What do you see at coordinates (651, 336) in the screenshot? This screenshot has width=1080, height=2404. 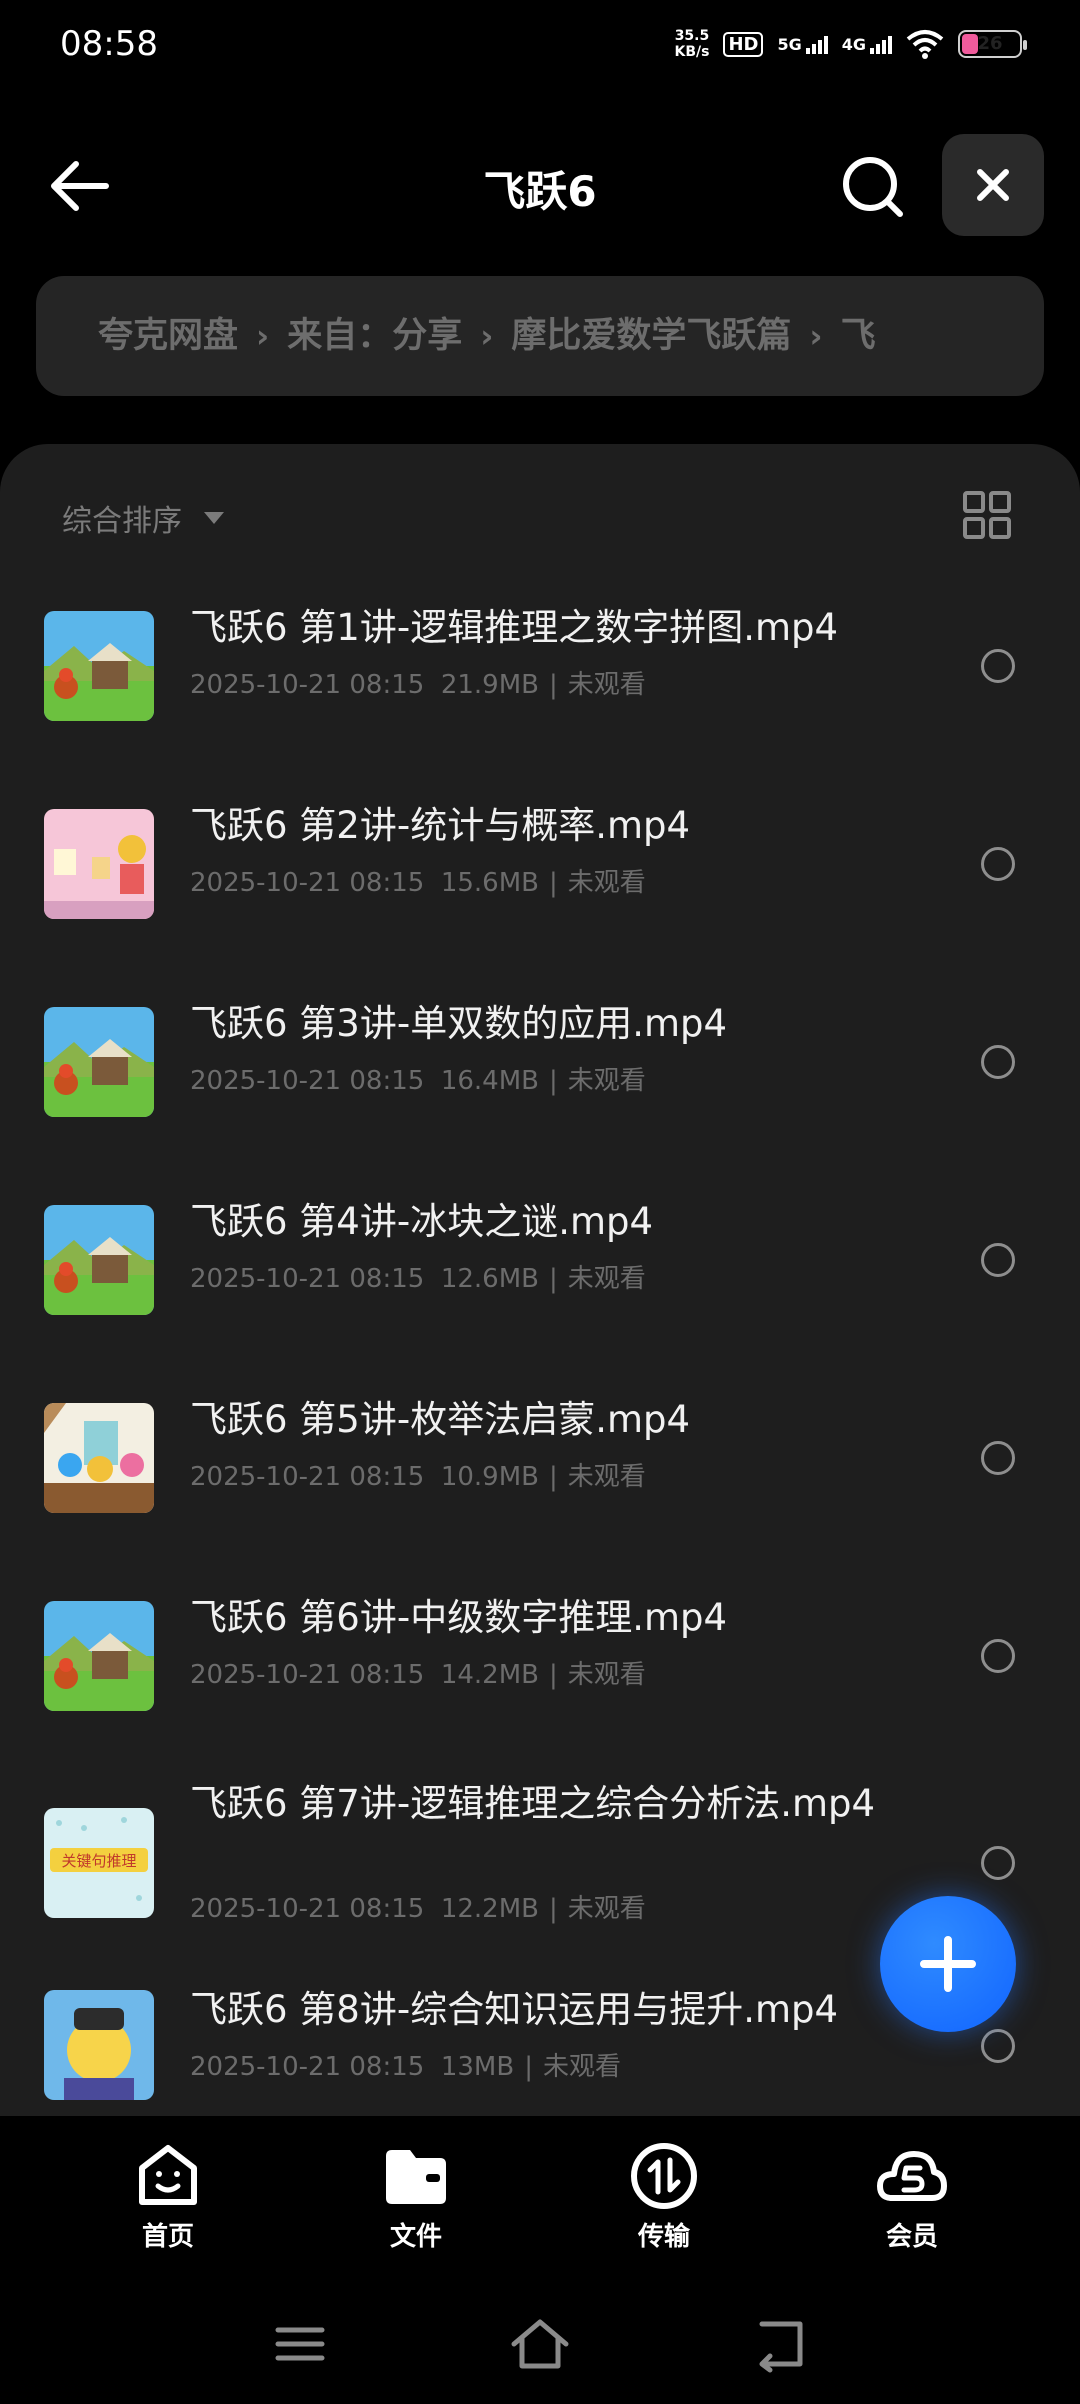 I see `breadcrumb-item-folder: 摩比爱数学飞跃篇` at bounding box center [651, 336].